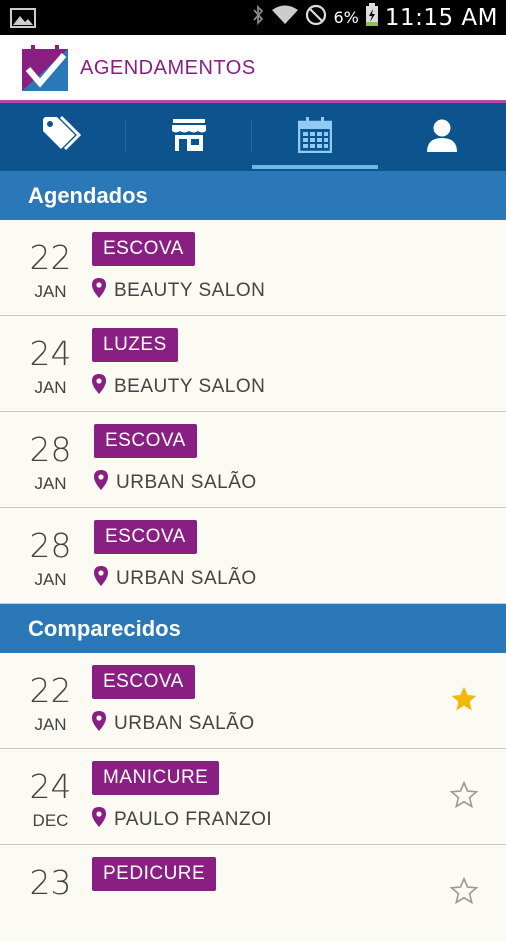 The width and height of the screenshot is (506, 941). I want to click on list-item: 22 JAN ESCOVA URBAN SALÃO, so click(253, 701).